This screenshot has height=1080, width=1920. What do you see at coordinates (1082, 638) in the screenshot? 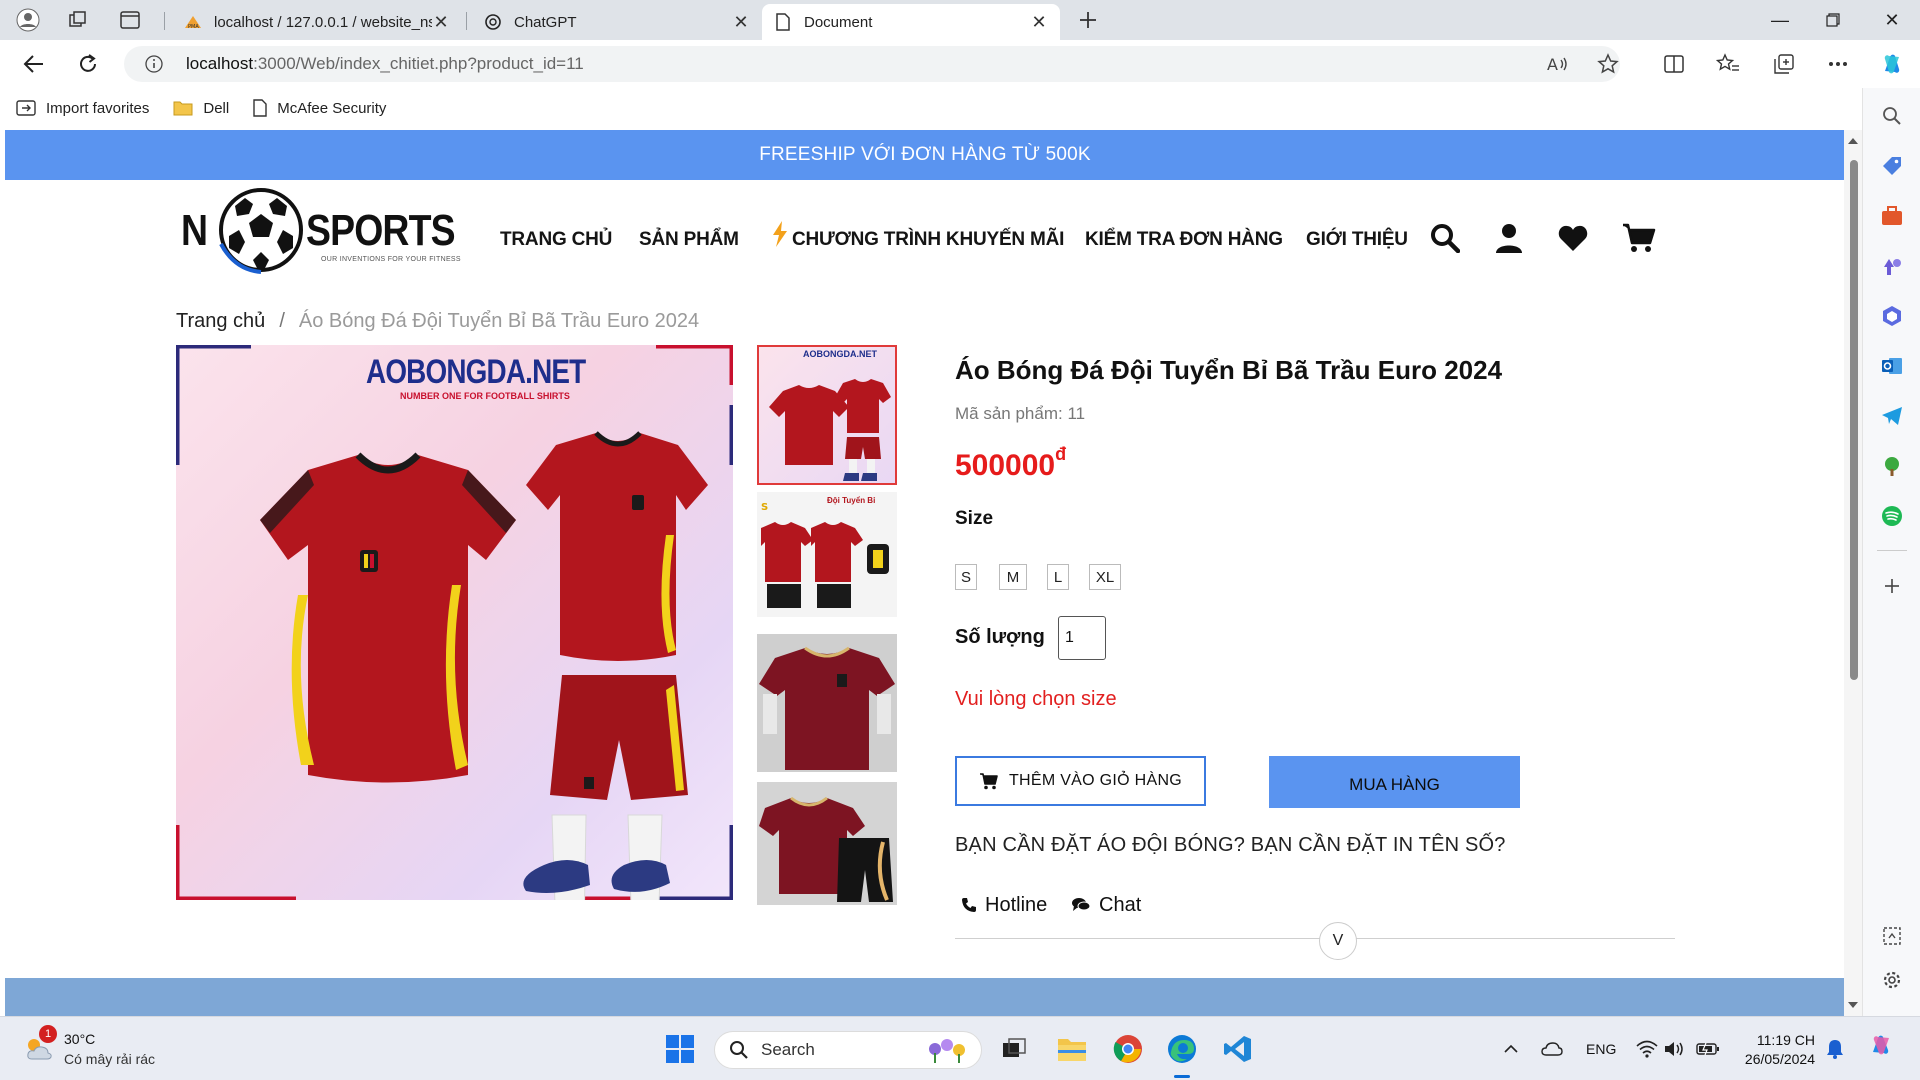
I see `quantity-input` at bounding box center [1082, 638].